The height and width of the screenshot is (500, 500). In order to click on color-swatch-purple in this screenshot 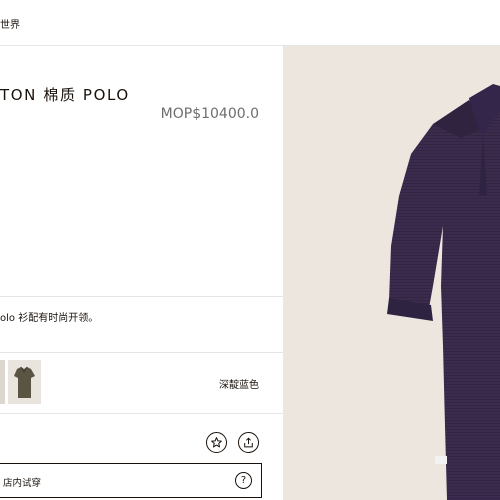, I will do `click(2, 382)`.